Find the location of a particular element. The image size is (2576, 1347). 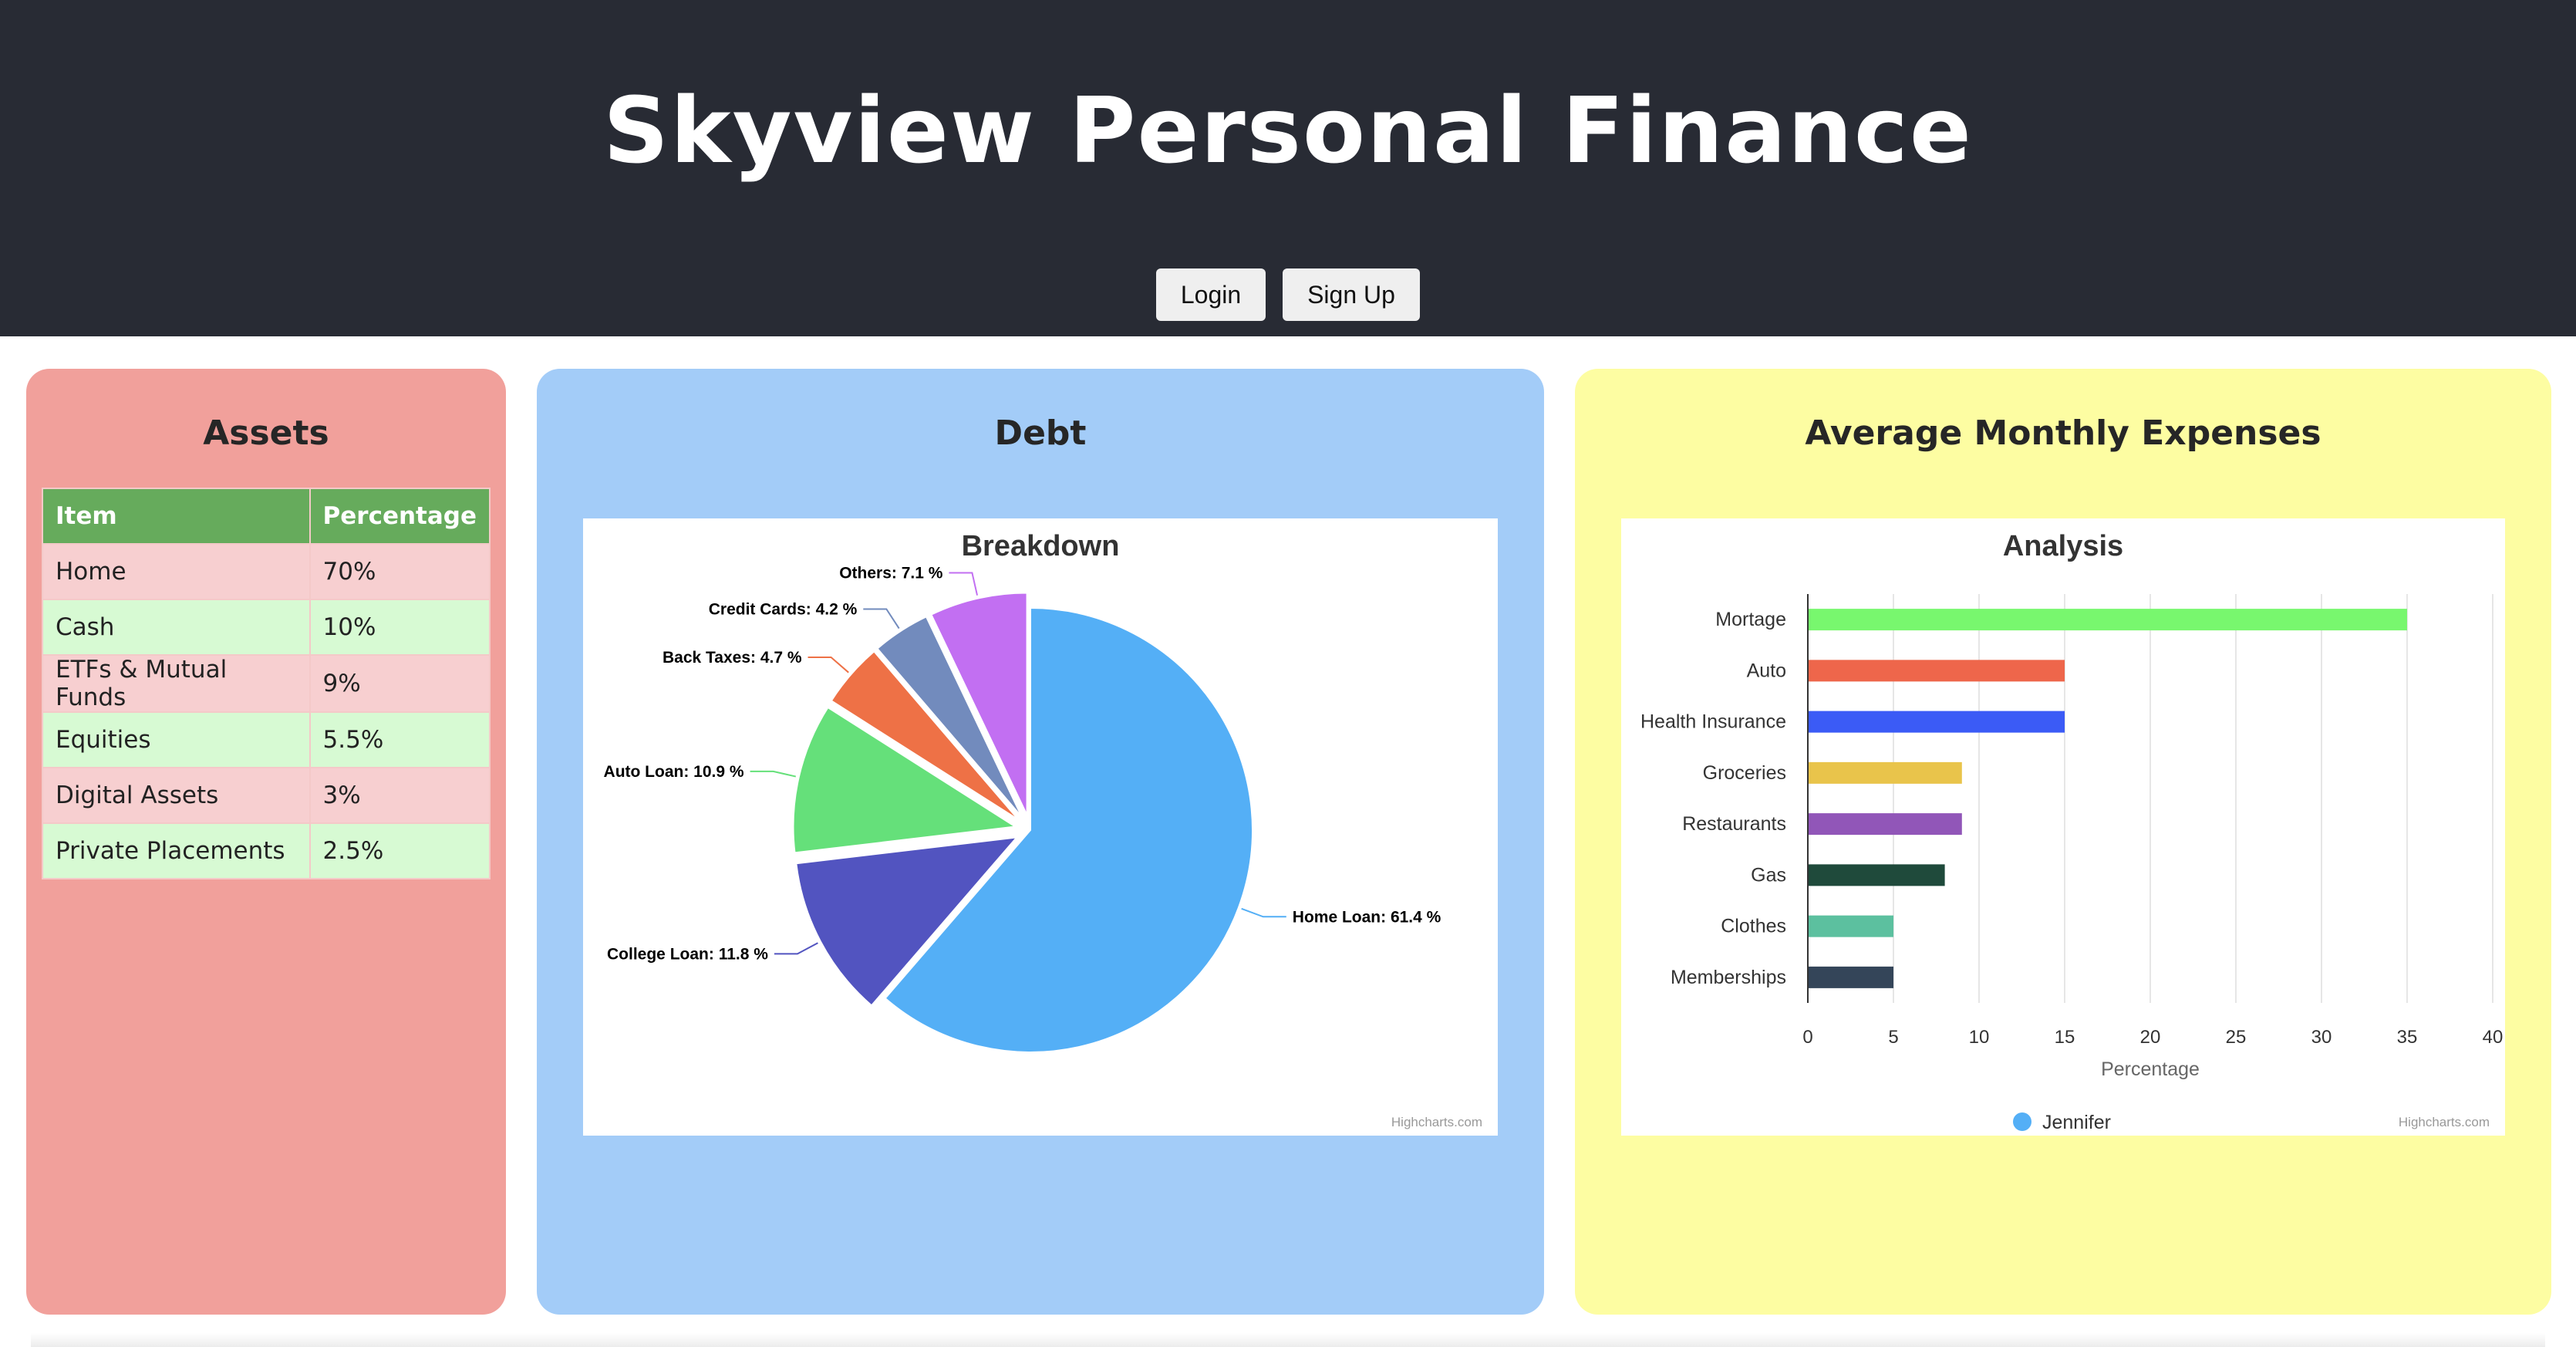

column-header-item: Item is located at coordinates (176, 517).